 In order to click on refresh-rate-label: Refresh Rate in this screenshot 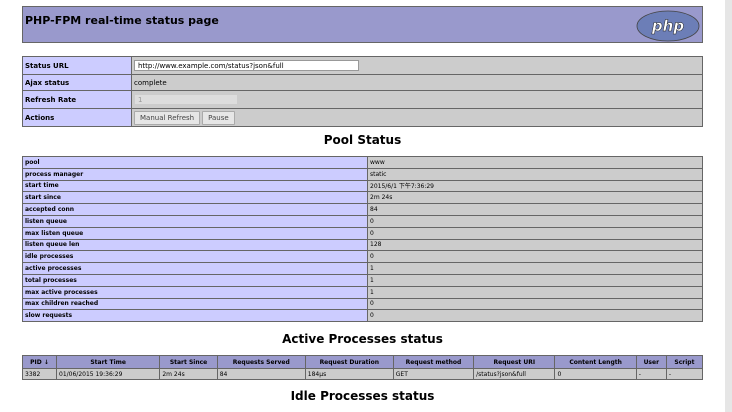, I will do `click(77, 99)`.